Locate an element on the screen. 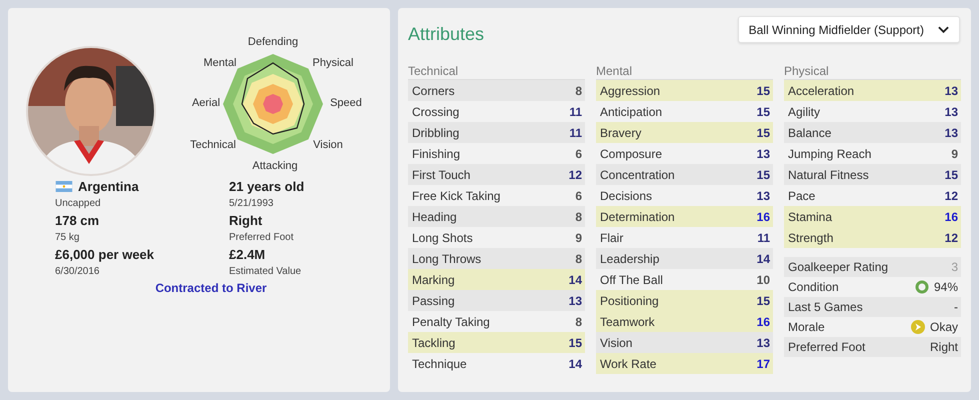  summary-value: Okay is located at coordinates (944, 327).